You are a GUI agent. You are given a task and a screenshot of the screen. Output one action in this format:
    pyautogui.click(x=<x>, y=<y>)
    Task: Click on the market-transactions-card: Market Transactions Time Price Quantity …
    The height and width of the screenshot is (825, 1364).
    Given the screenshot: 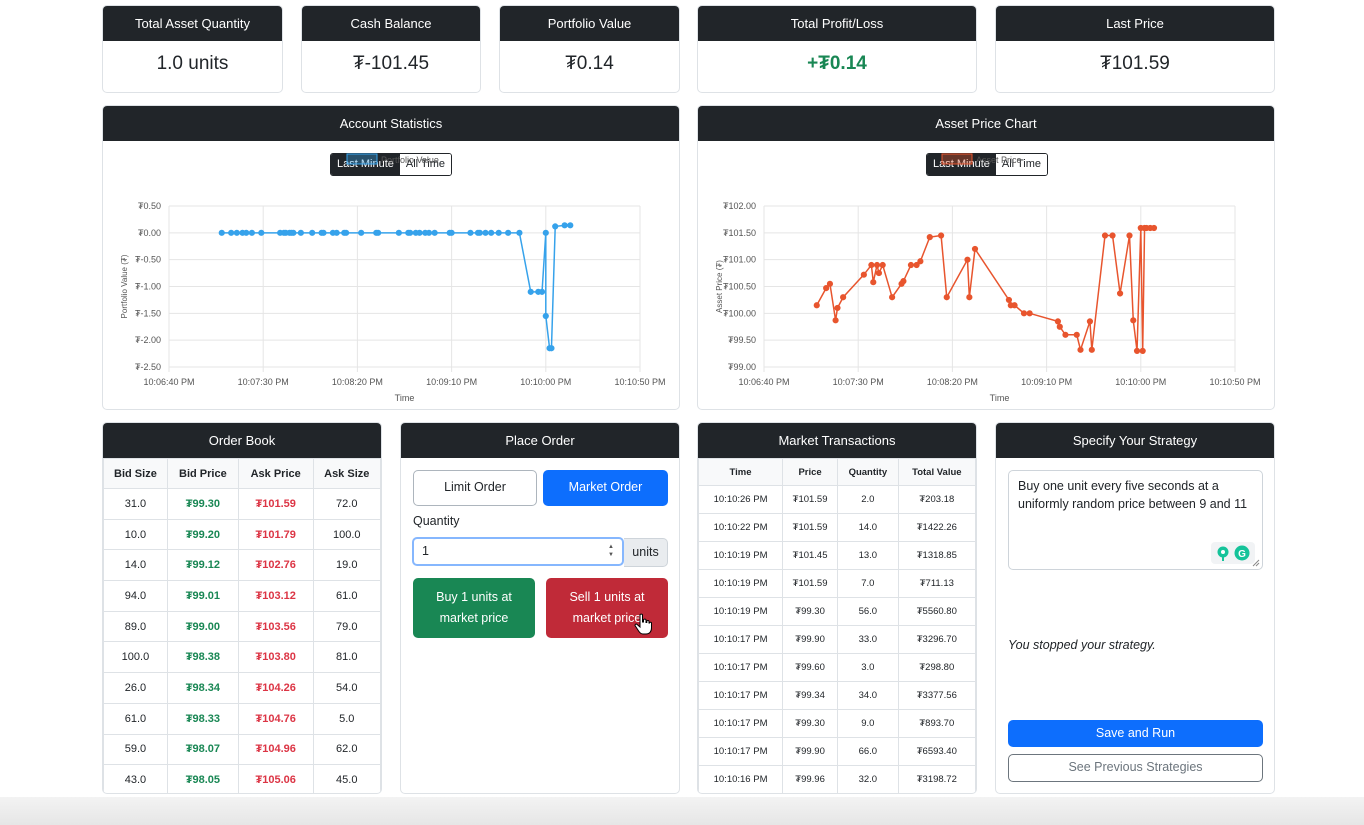 What is the action you would take?
    pyautogui.click(x=837, y=608)
    